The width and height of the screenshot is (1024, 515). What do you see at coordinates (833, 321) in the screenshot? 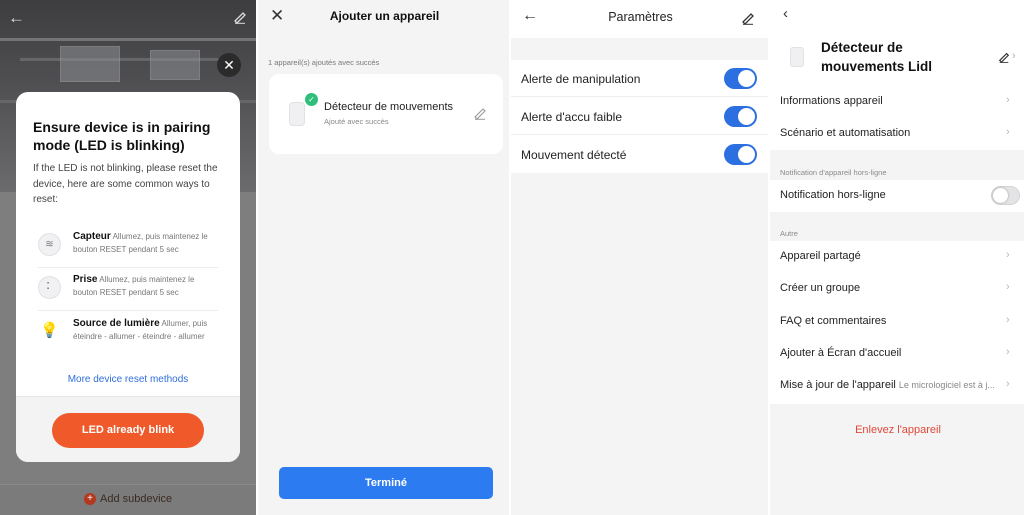
I see `menu-item-label: FAQ et commentaires` at bounding box center [833, 321].